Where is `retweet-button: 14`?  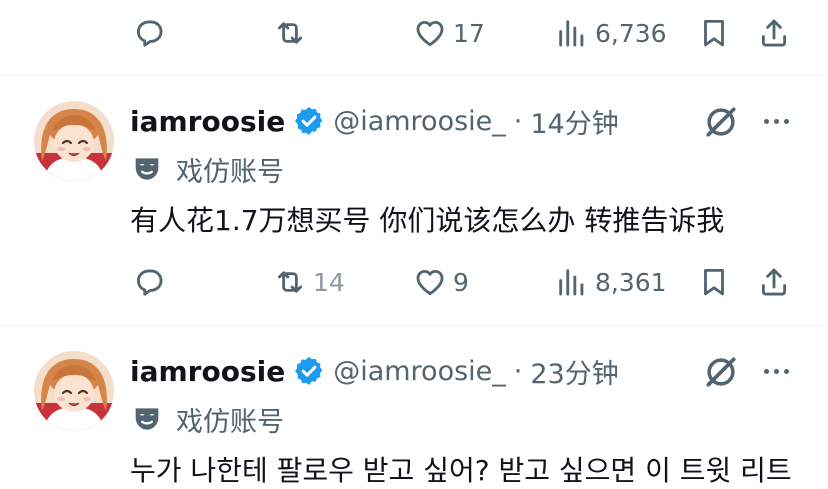 retweet-button: 14 is located at coordinates (309, 282).